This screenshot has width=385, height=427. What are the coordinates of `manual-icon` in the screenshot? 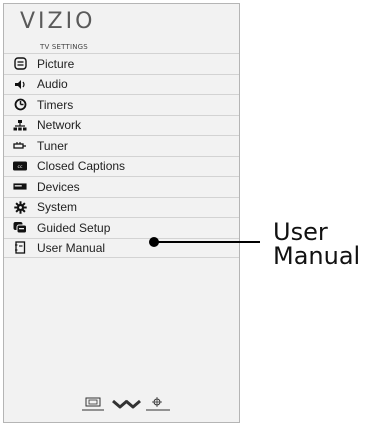 It's located at (20, 248).